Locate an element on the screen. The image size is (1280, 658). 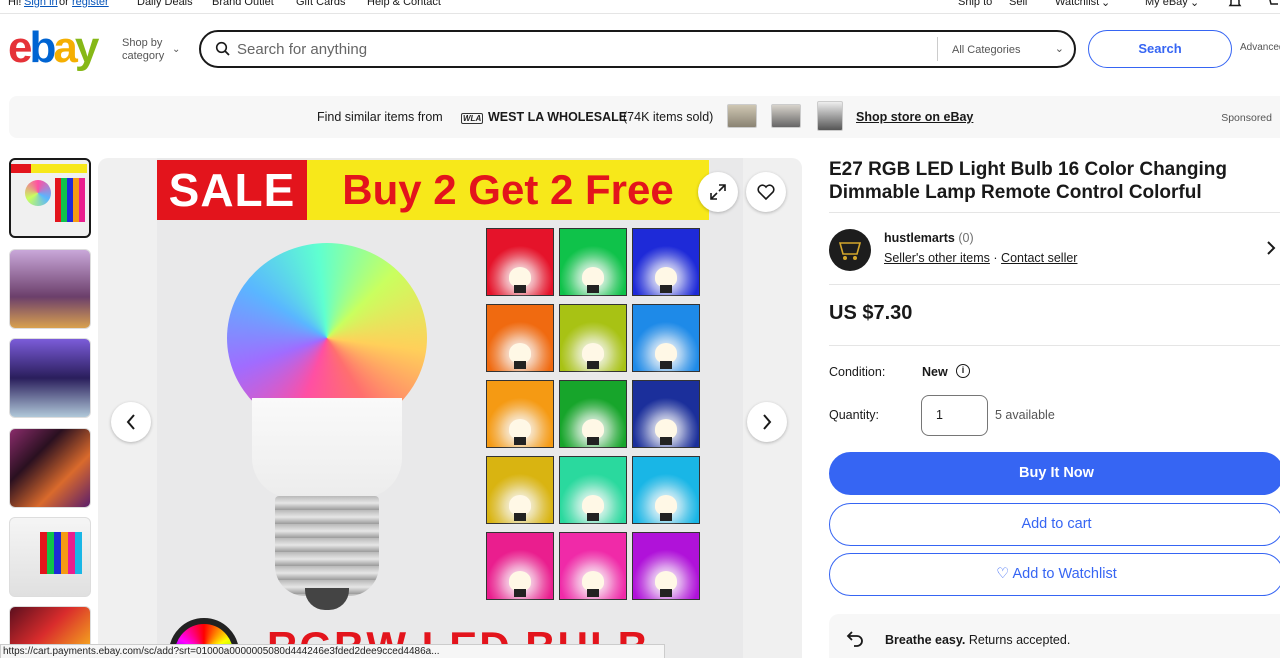
add-to-watchlist-button: ♡ Add to Watchlist is located at coordinates (1054, 574).